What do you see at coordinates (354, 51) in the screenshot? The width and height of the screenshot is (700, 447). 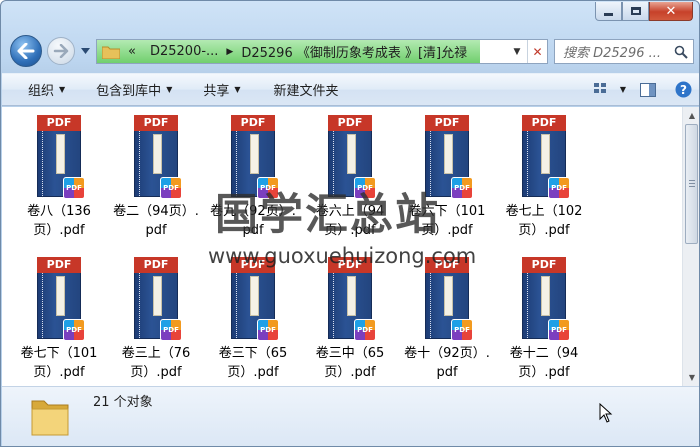 I see `breadcrumb-current: D25296 《御制历象考成表 》[清]允禄` at bounding box center [354, 51].